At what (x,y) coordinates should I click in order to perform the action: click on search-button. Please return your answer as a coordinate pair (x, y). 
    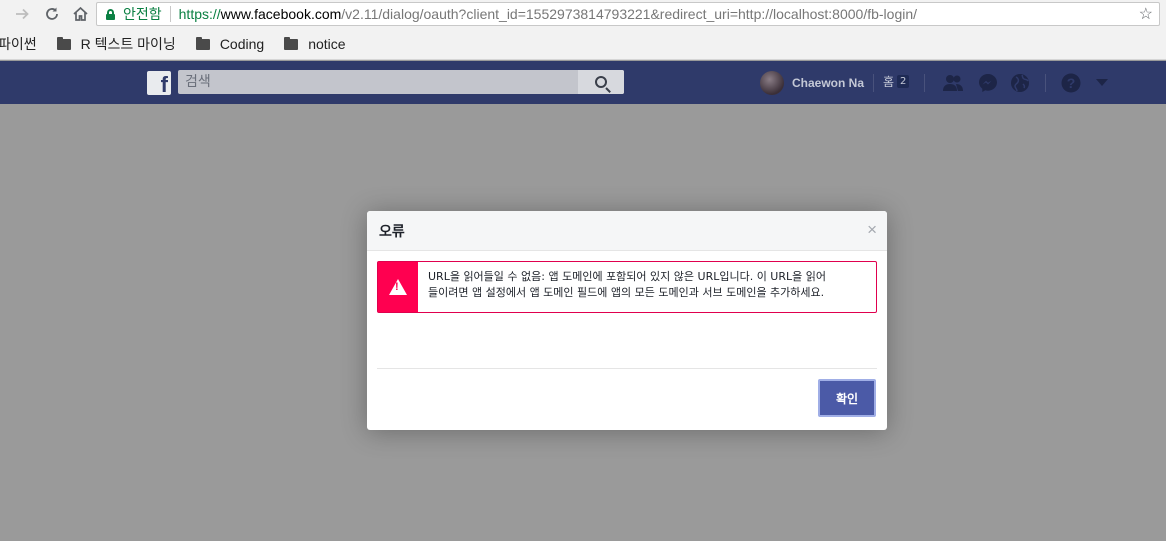
    Looking at the image, I should click on (601, 82).